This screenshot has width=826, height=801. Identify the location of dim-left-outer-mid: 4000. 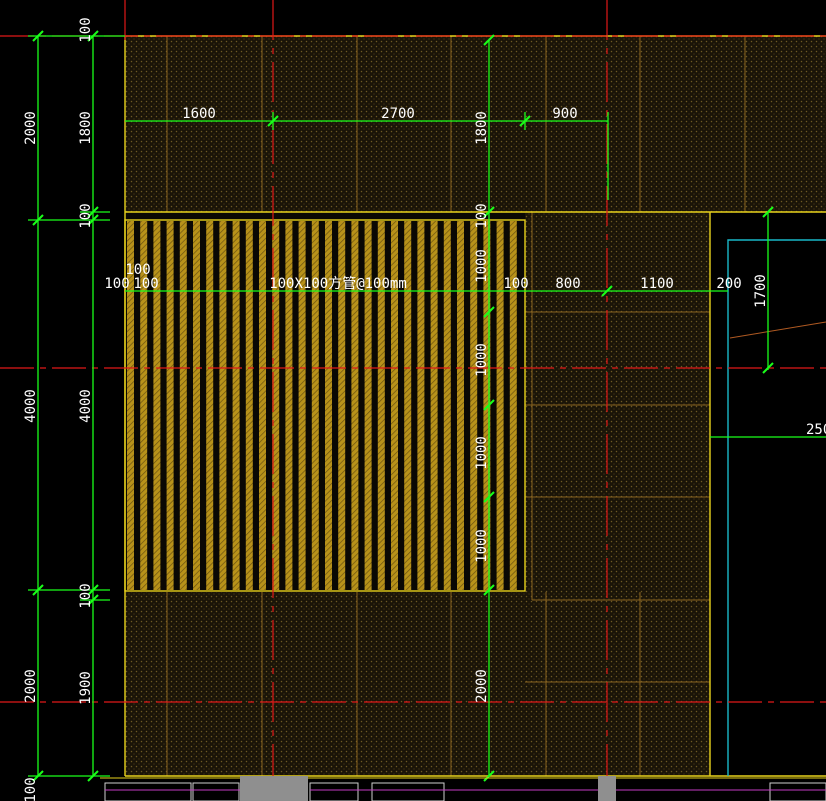
(31, 406).